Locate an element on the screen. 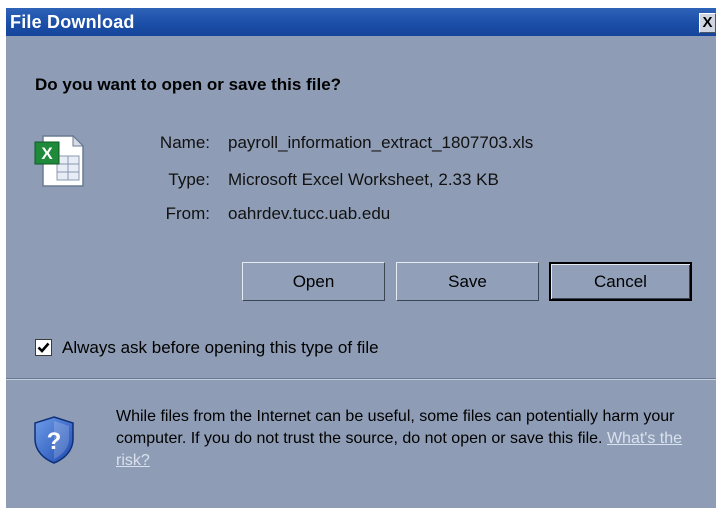 The image size is (716, 508). separator is located at coordinates (361, 379).